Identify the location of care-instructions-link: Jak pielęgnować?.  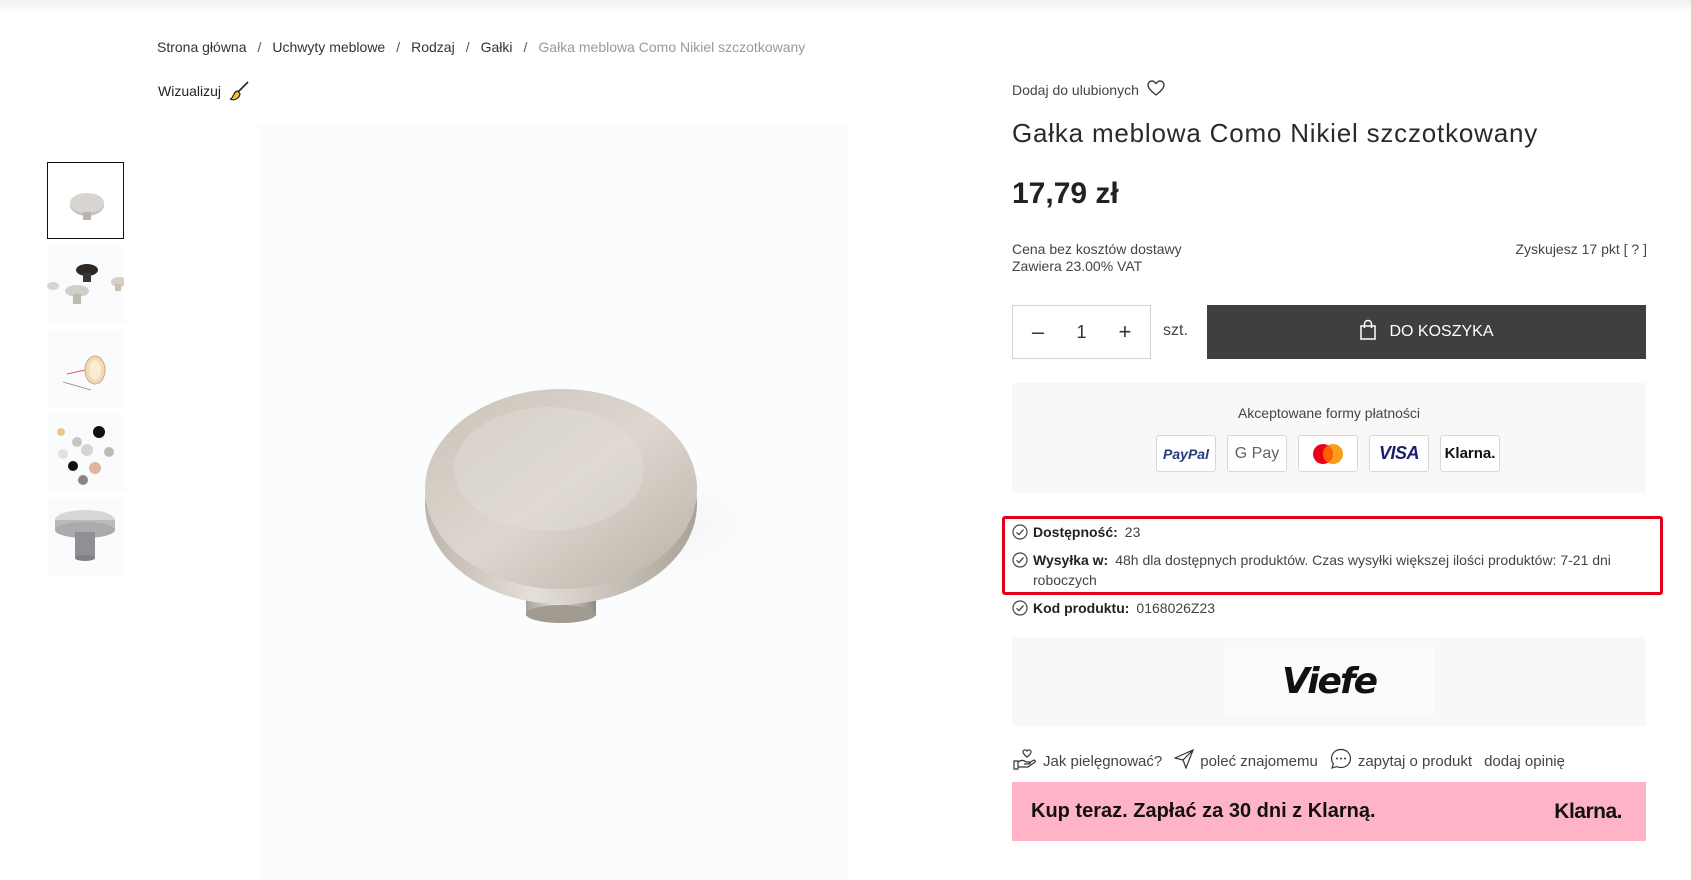
(1087, 761).